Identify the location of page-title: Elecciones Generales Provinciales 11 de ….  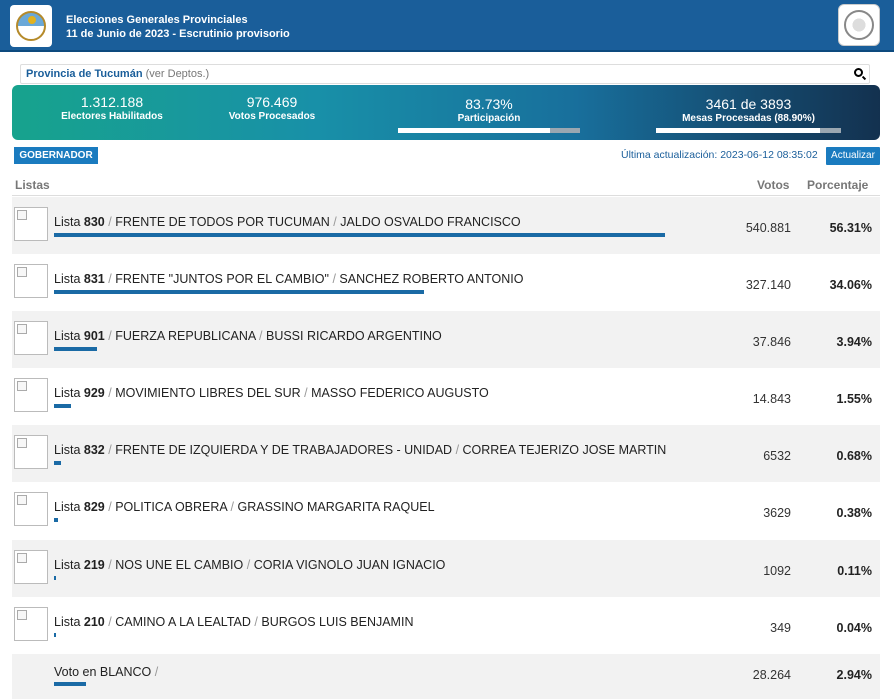
(178, 27).